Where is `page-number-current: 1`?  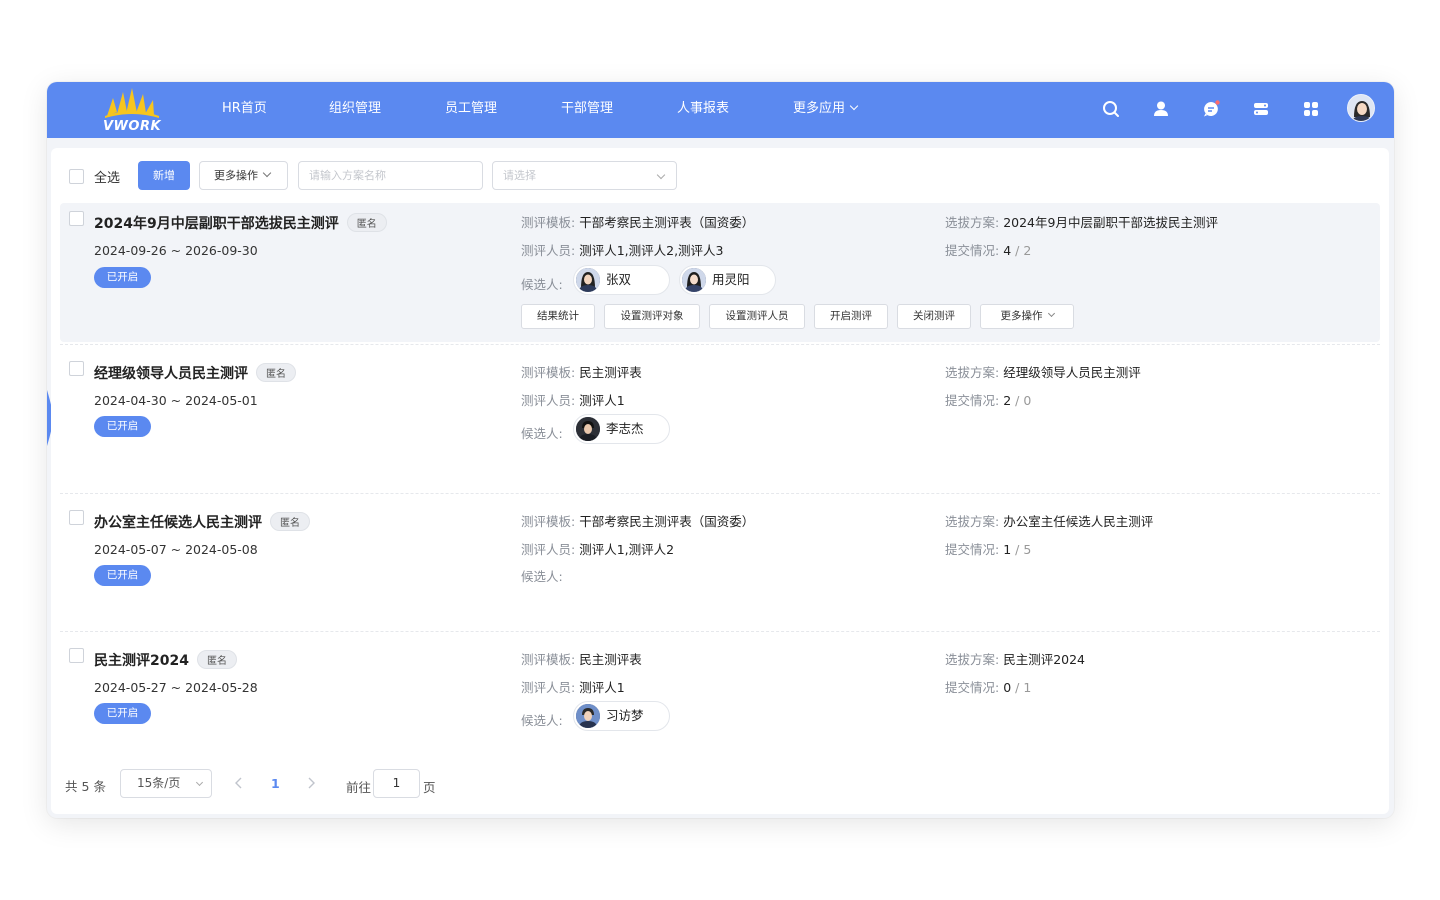
page-number-current: 1 is located at coordinates (275, 783).